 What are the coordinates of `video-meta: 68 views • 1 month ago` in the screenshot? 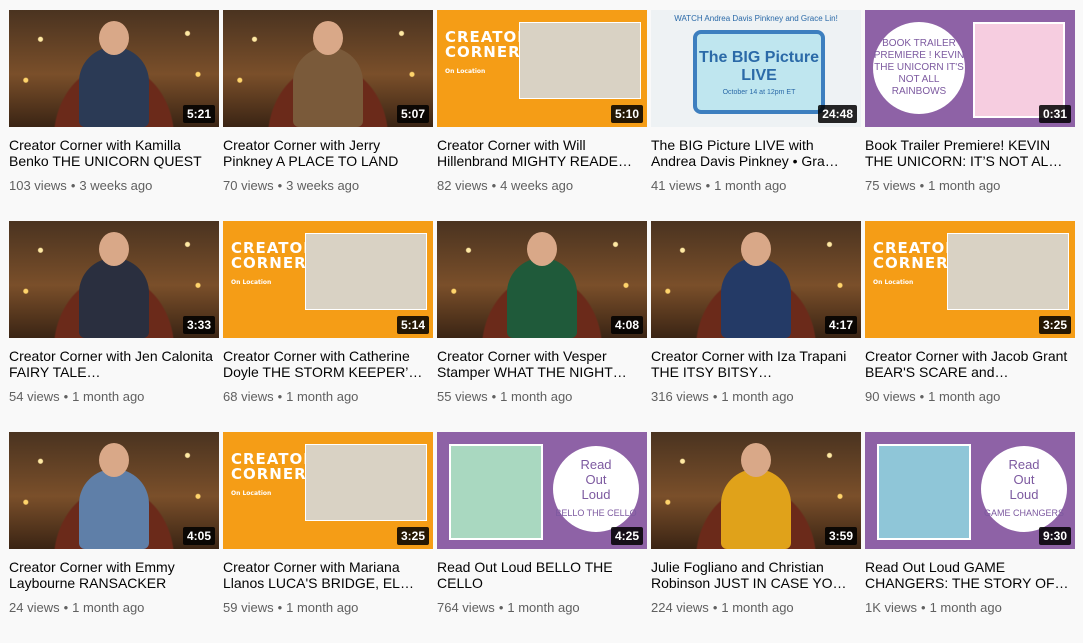 It's located at (328, 396).